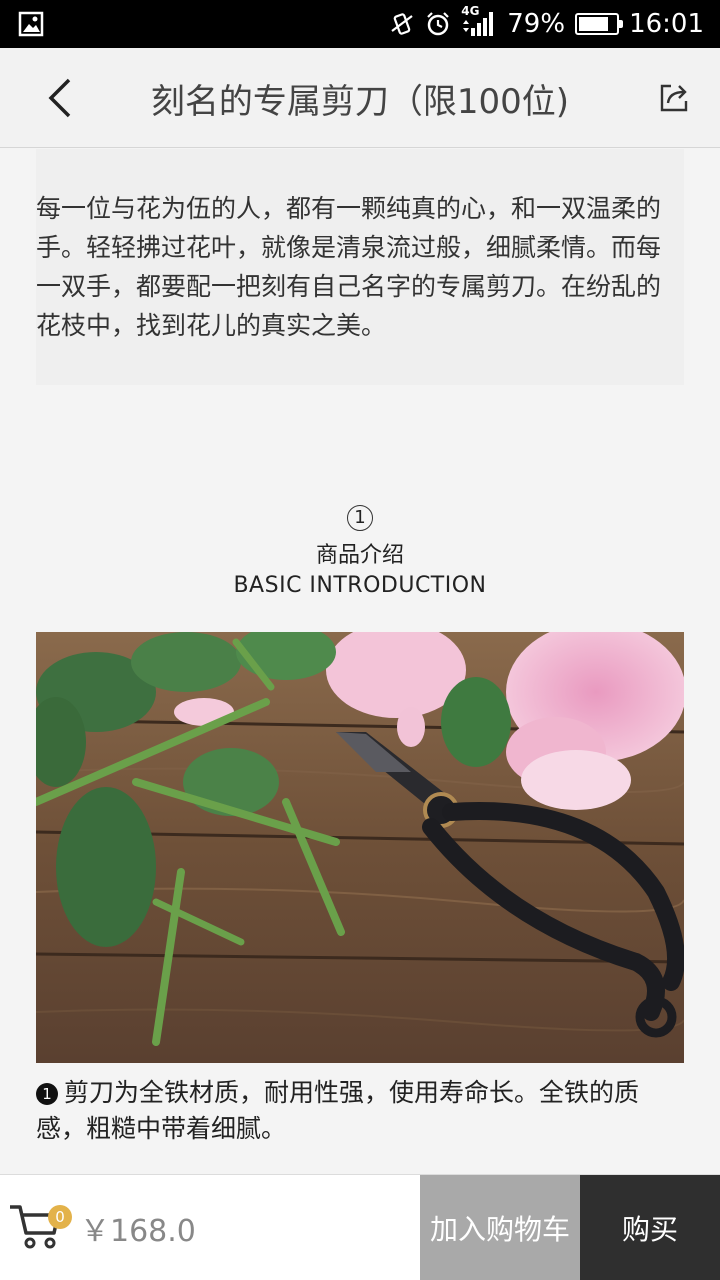 The height and width of the screenshot is (1280, 720). What do you see at coordinates (338, 1110) in the screenshot?
I see `caption-text: 剪刀为全铁材质，耐用性强，使用寿命长。全铁的质感，粗糙中带着细腻。` at bounding box center [338, 1110].